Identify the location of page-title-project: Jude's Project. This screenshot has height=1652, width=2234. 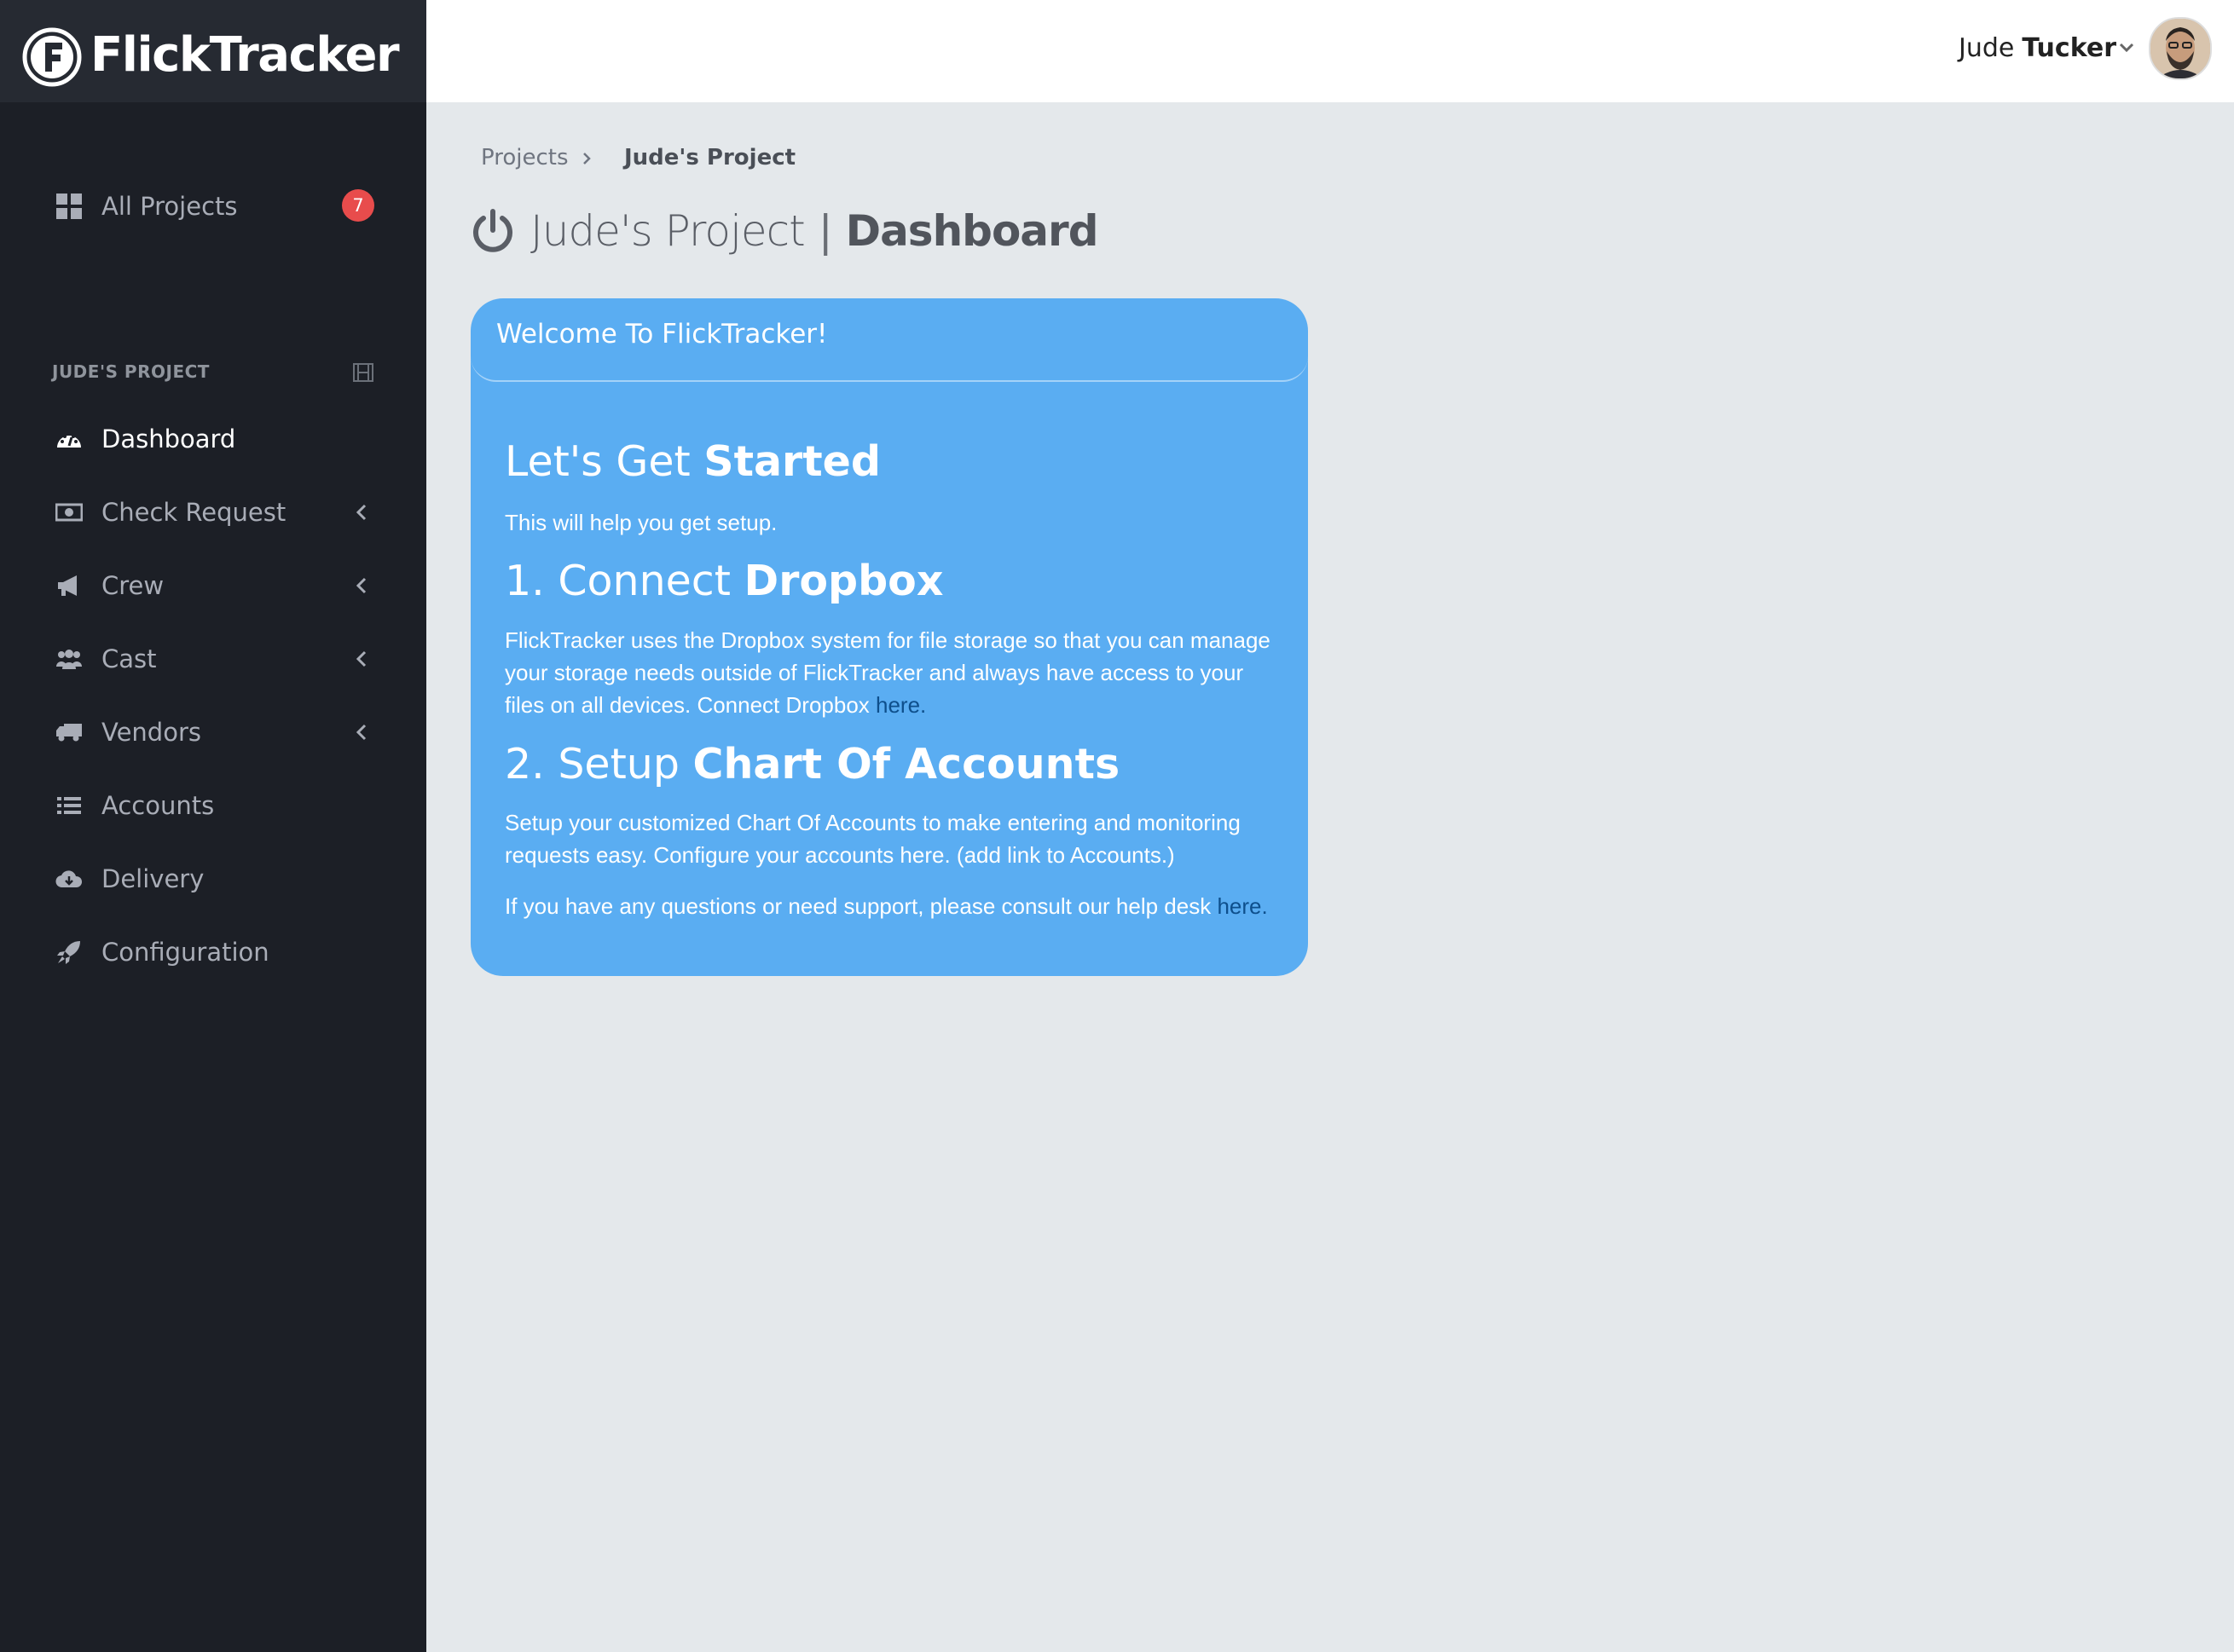
(668, 231).